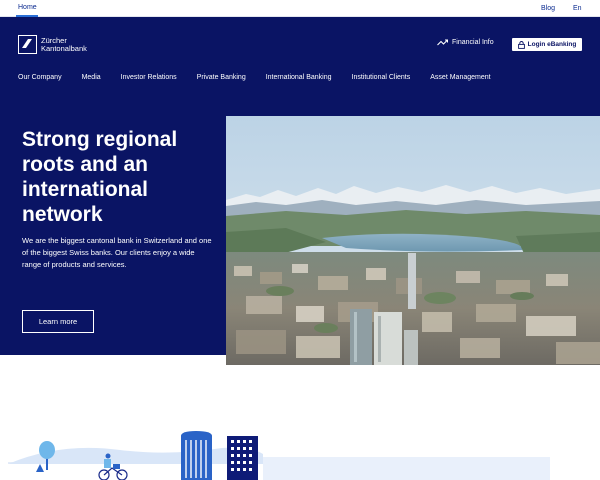  I want to click on lock-icon, so click(521, 44).